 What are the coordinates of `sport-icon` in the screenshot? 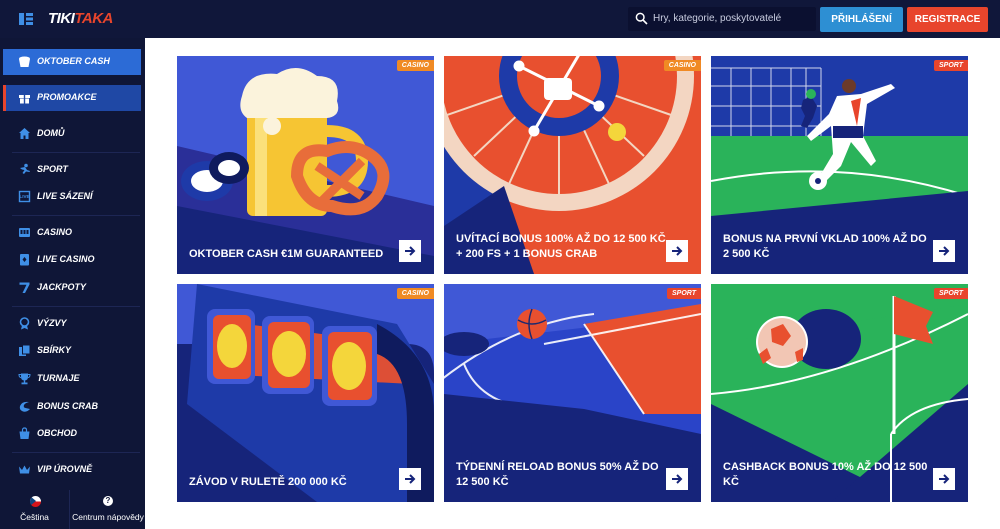 It's located at (25, 168).